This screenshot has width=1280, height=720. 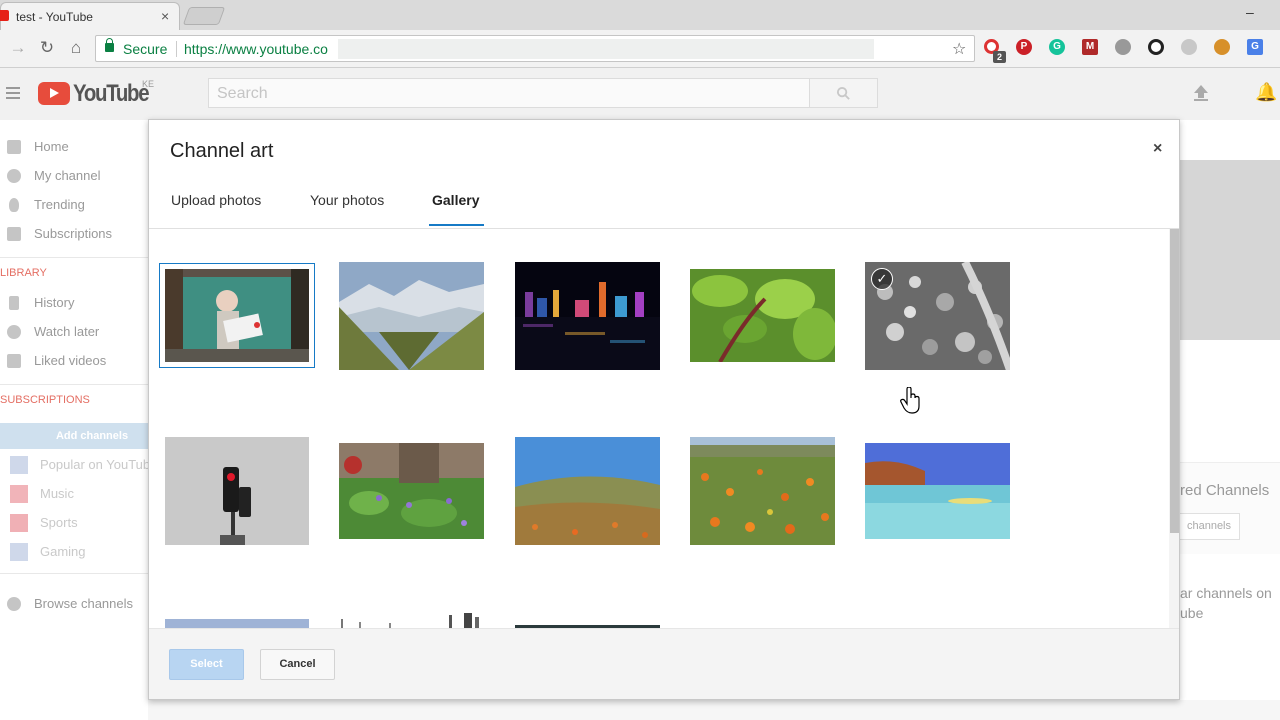 I want to click on subscriptions-header: SUBSCRIPTIONS, so click(x=45, y=400).